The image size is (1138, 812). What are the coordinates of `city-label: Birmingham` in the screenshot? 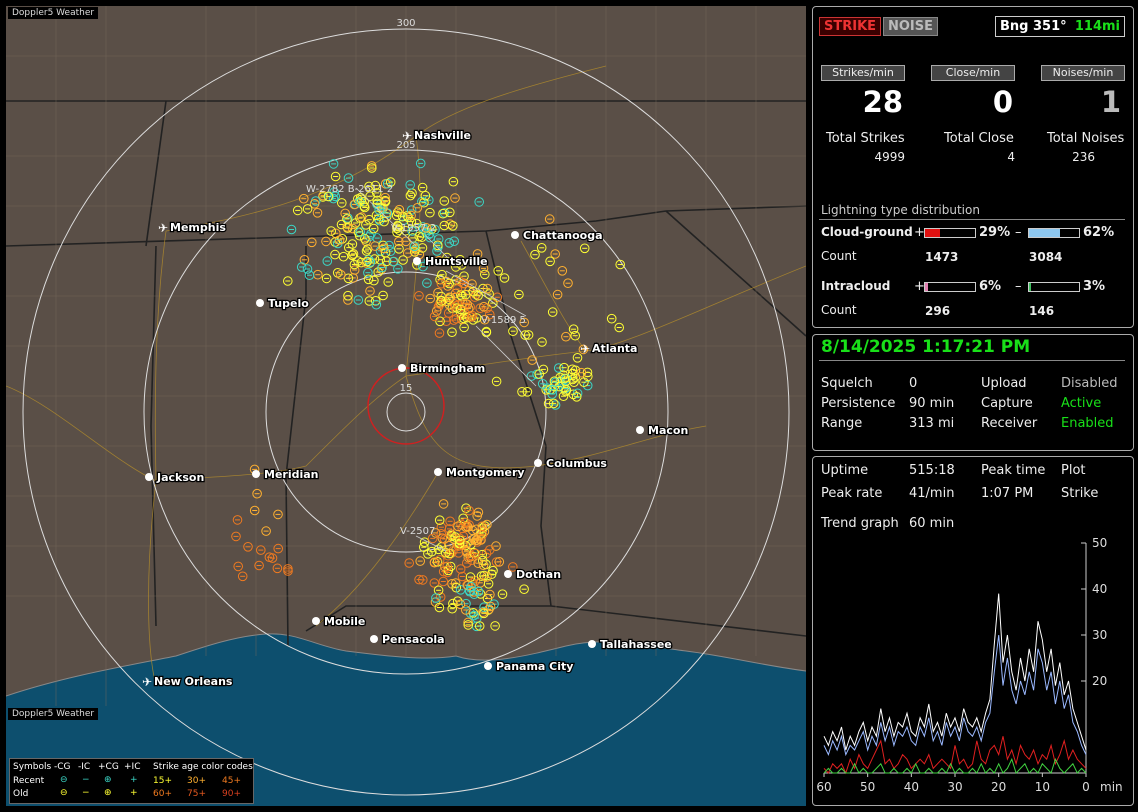 It's located at (447, 368).